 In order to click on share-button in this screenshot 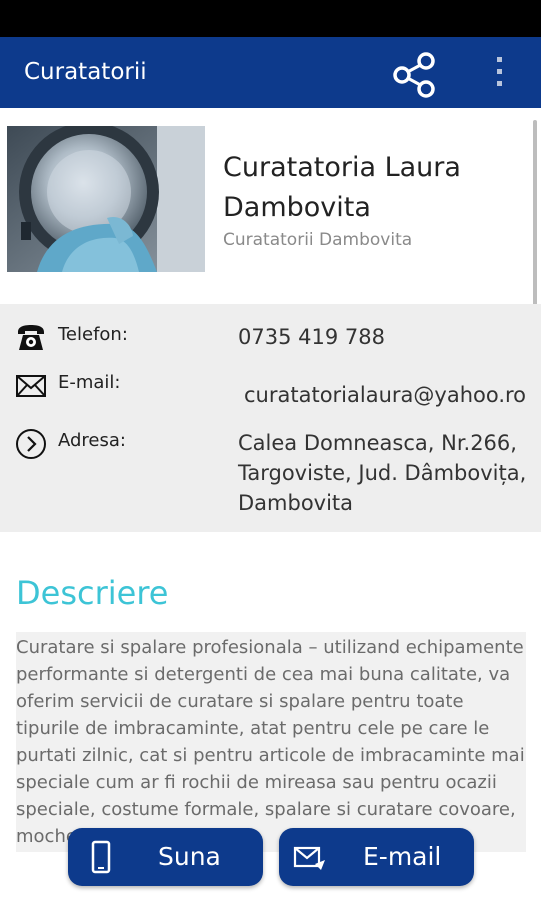, I will do `click(415, 74)`.